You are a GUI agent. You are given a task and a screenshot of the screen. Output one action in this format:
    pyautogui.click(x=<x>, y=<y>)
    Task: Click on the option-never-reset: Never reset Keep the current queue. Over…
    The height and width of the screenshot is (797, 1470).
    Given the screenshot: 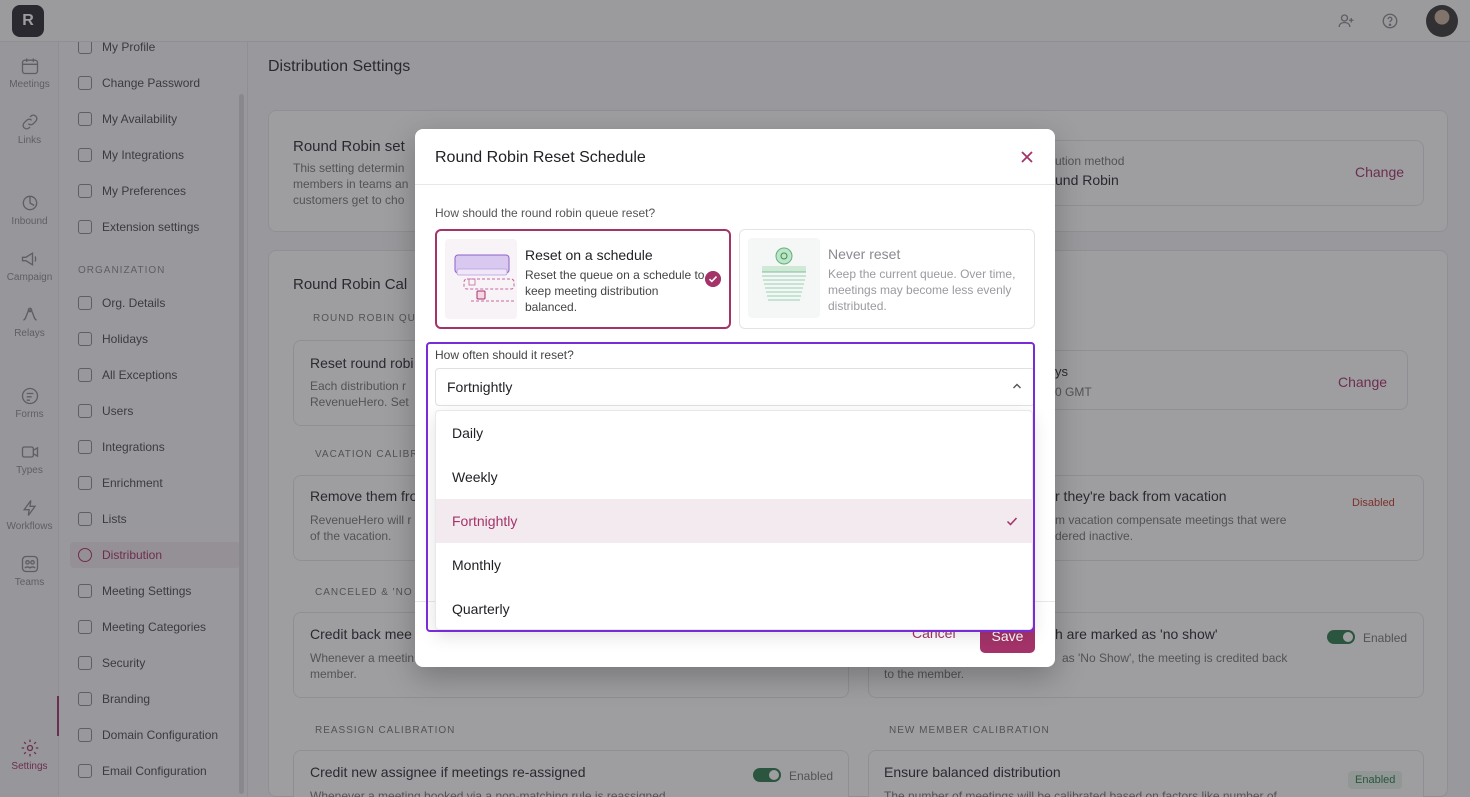 What is the action you would take?
    pyautogui.click(x=887, y=279)
    